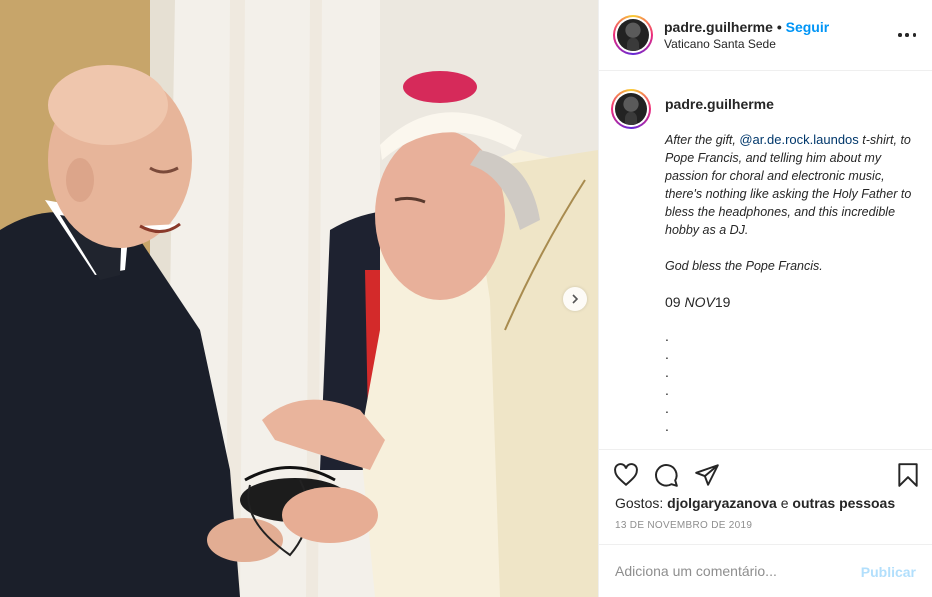 This screenshot has width=932, height=597. Describe the element at coordinates (798, 139) in the screenshot. I see `mention-link: @ar.de.rock.laundos` at that location.